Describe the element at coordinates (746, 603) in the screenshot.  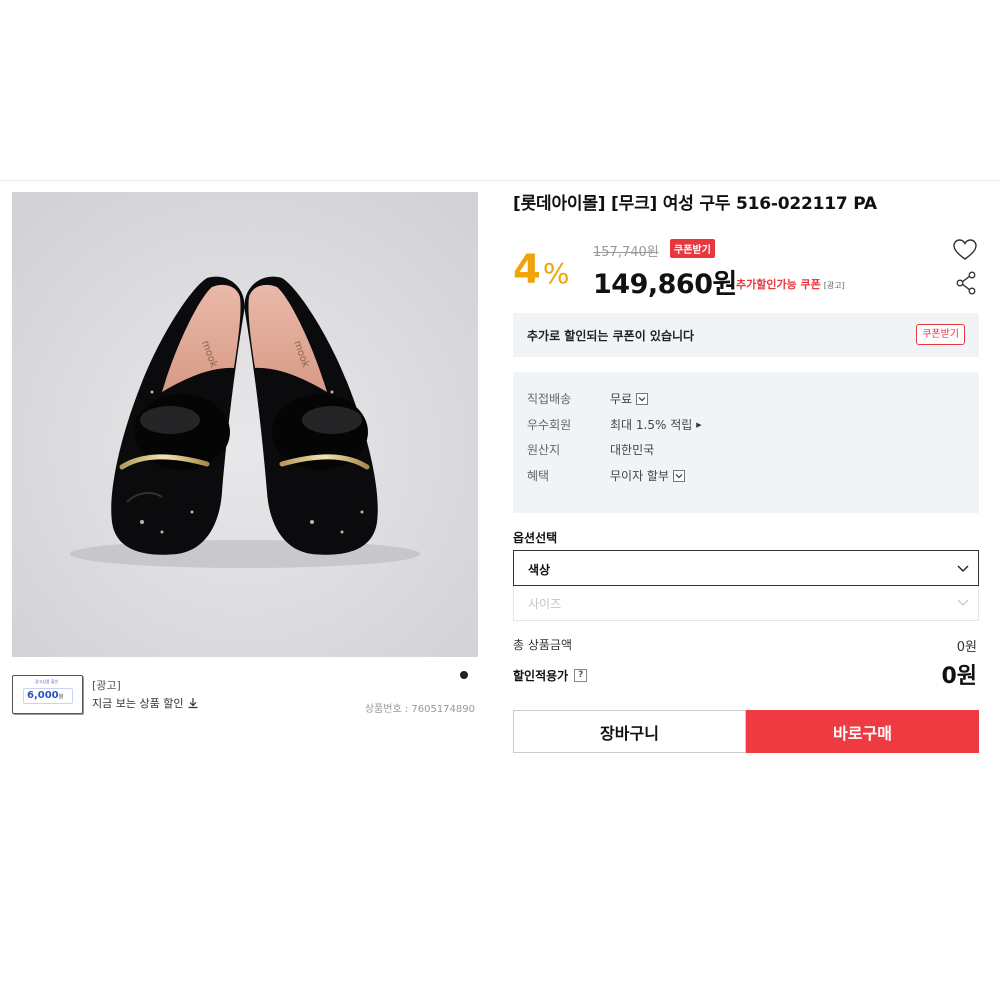
I see `size-select: 사이즈` at that location.